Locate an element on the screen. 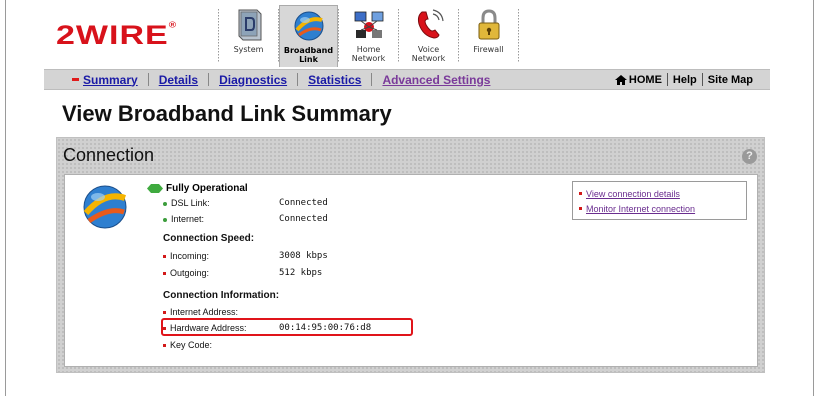 This screenshot has width=820, height=396. incoming-label: Incoming: is located at coordinates (190, 256).